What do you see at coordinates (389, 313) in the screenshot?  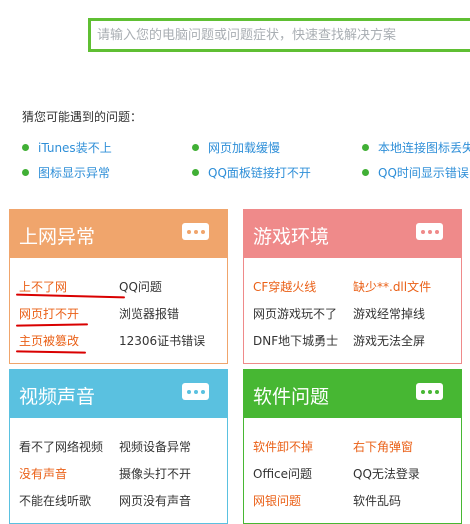 I see `link-game-disconnect: 游戏经常掉线` at bounding box center [389, 313].